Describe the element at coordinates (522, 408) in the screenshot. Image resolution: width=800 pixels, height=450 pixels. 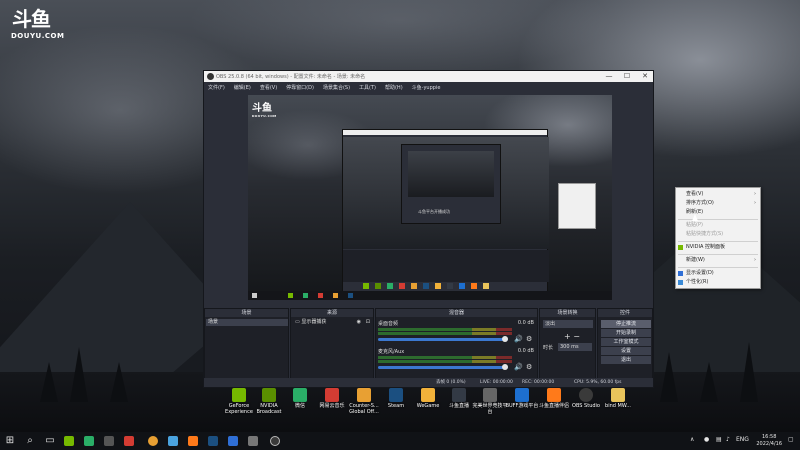
I see `desktop-icon-buff: BUFF游戏平台` at that location.